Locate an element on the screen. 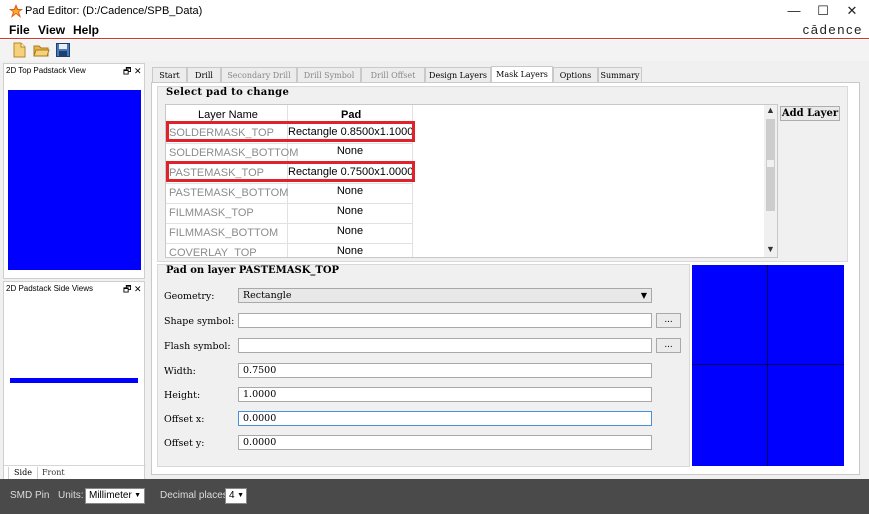 The image size is (869, 514). select-pad-heading: Select pad to change is located at coordinates (228, 92).